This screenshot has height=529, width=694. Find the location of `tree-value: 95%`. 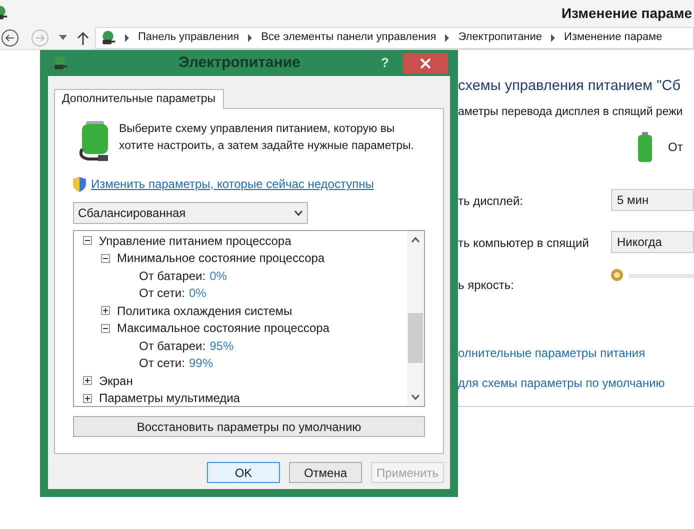

tree-value: 95% is located at coordinates (222, 345).